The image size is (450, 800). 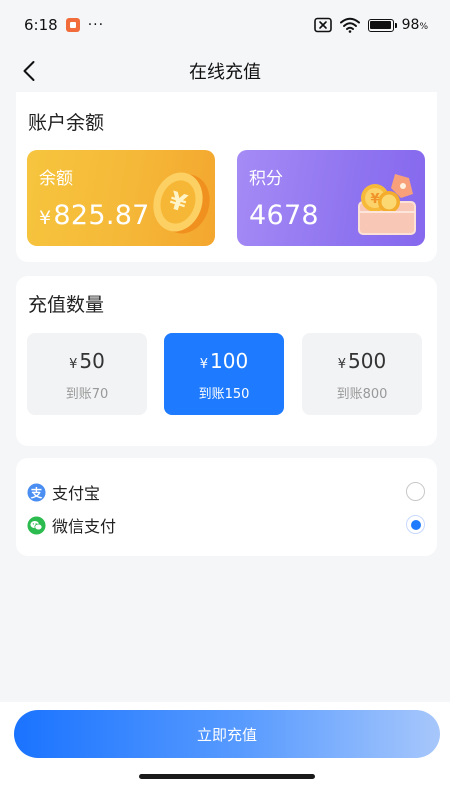 I want to click on recharge-amount-title: 充值数量, so click(x=66, y=305).